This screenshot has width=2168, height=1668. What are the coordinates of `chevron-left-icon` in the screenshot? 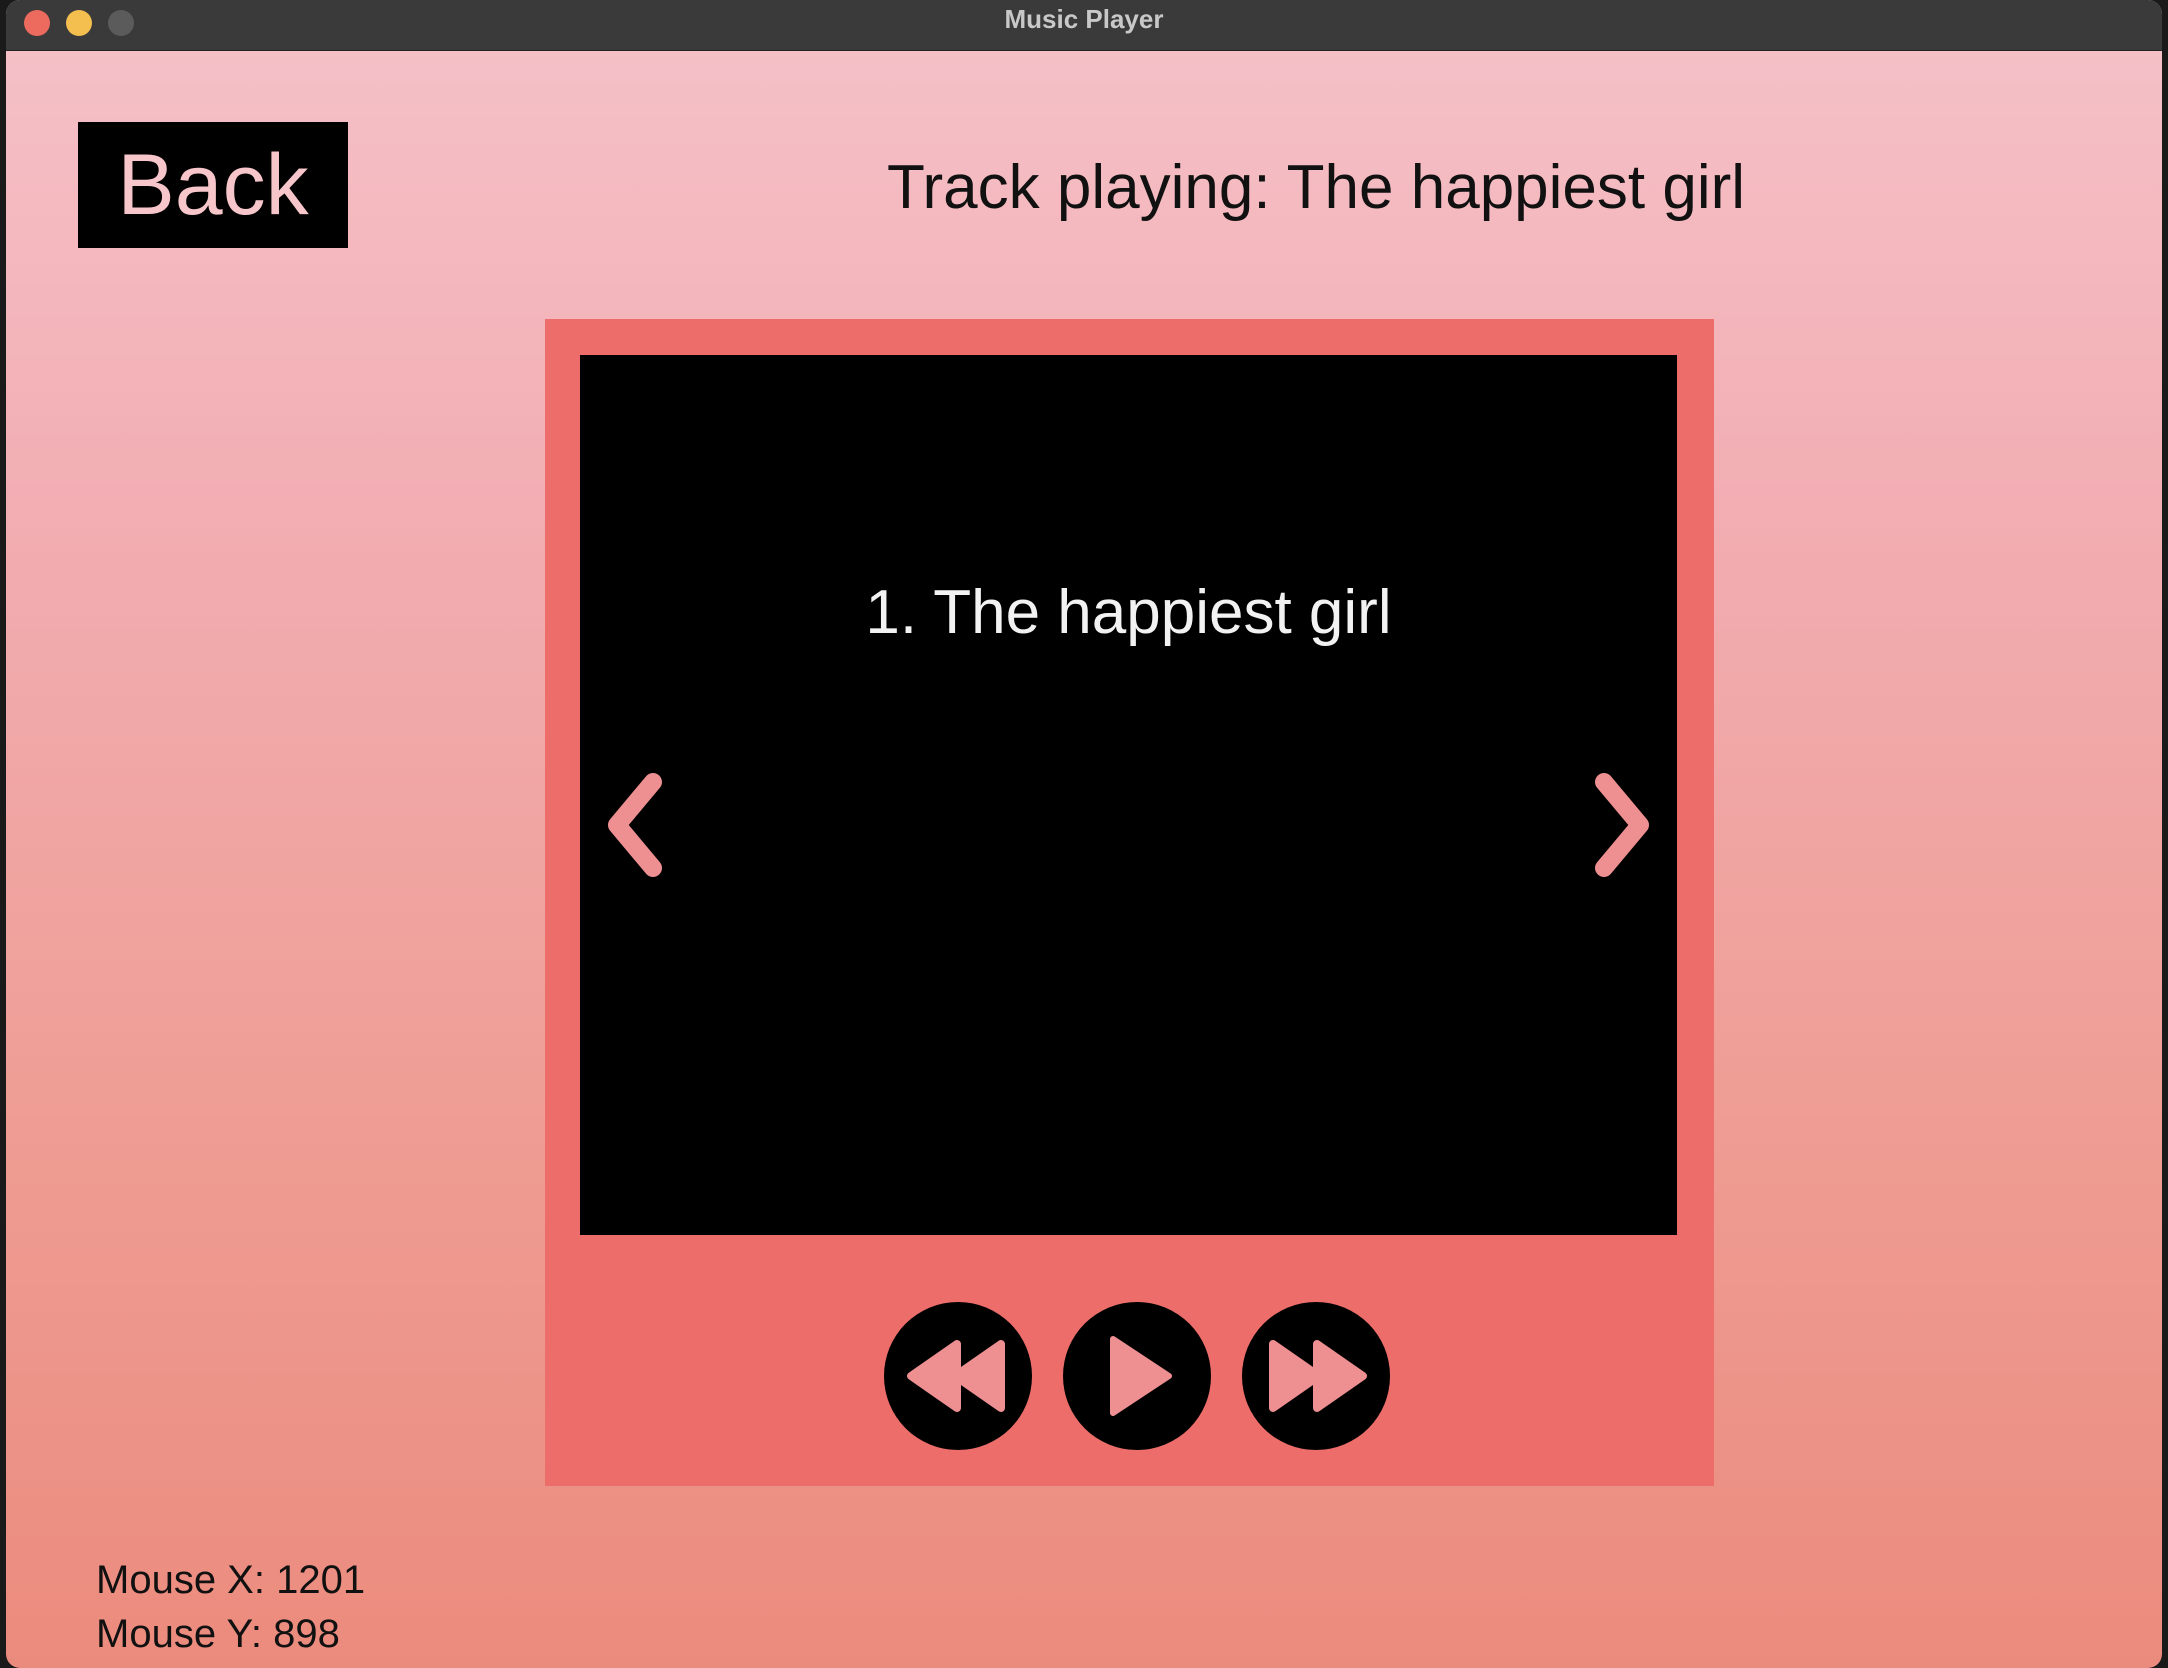 It's located at (635, 825).